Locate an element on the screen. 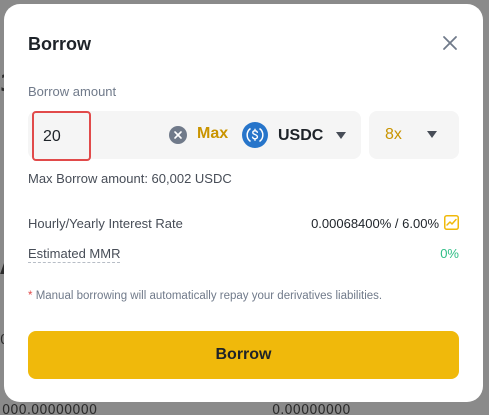 The height and width of the screenshot is (415, 489). coin-label: USDC is located at coordinates (301, 135).